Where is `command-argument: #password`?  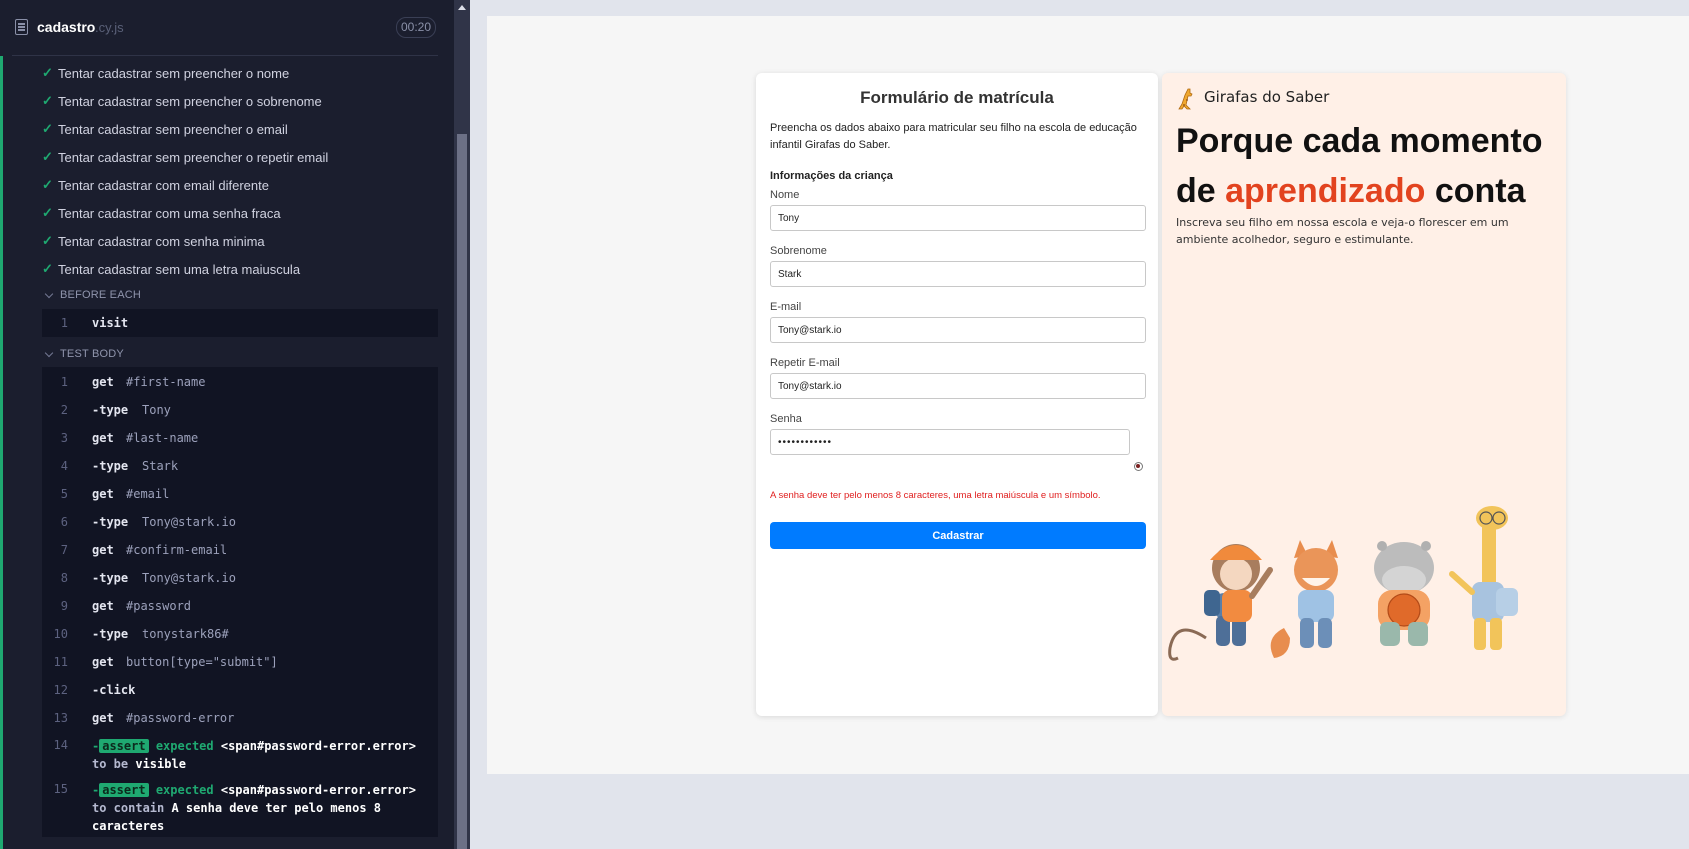 command-argument: #password is located at coordinates (159, 606).